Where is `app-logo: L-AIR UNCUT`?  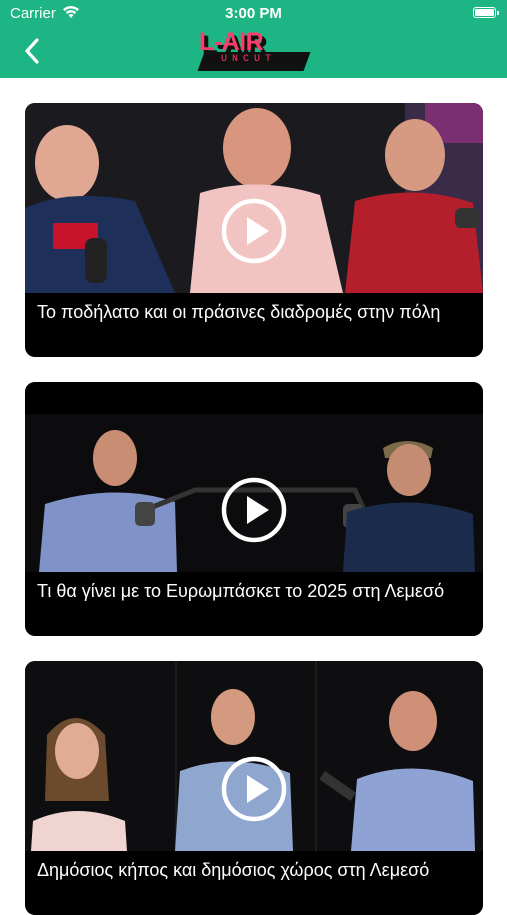
app-logo: L-AIR UNCUT is located at coordinates (254, 51).